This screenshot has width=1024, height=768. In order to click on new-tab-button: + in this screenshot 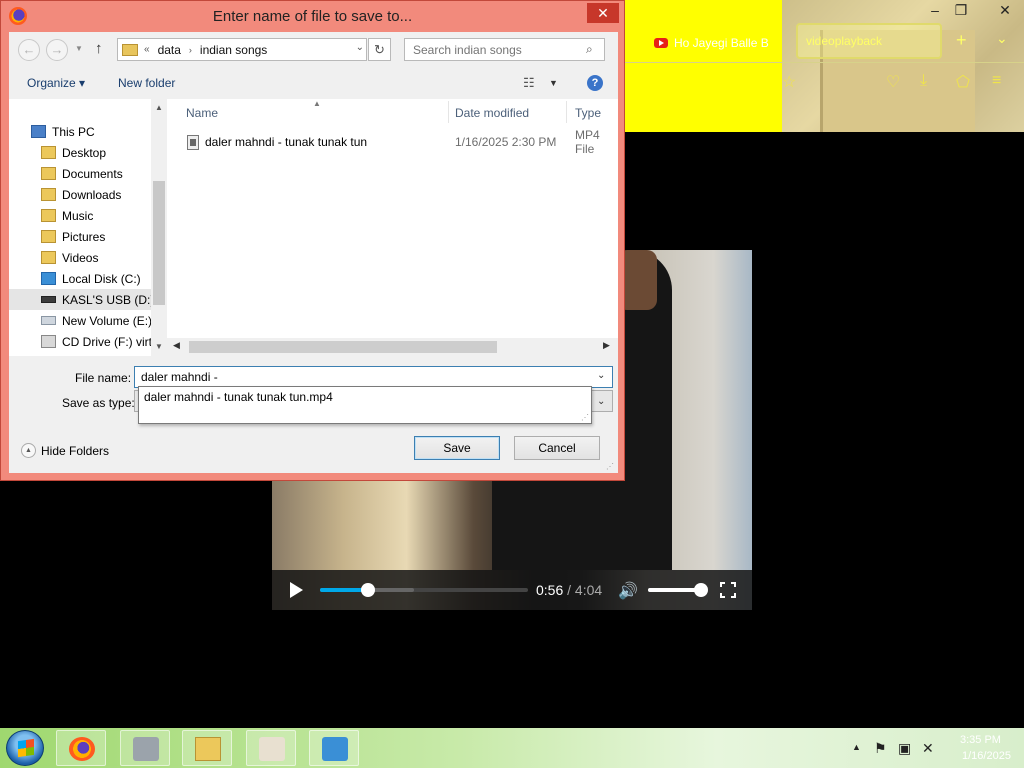, I will do `click(961, 40)`.